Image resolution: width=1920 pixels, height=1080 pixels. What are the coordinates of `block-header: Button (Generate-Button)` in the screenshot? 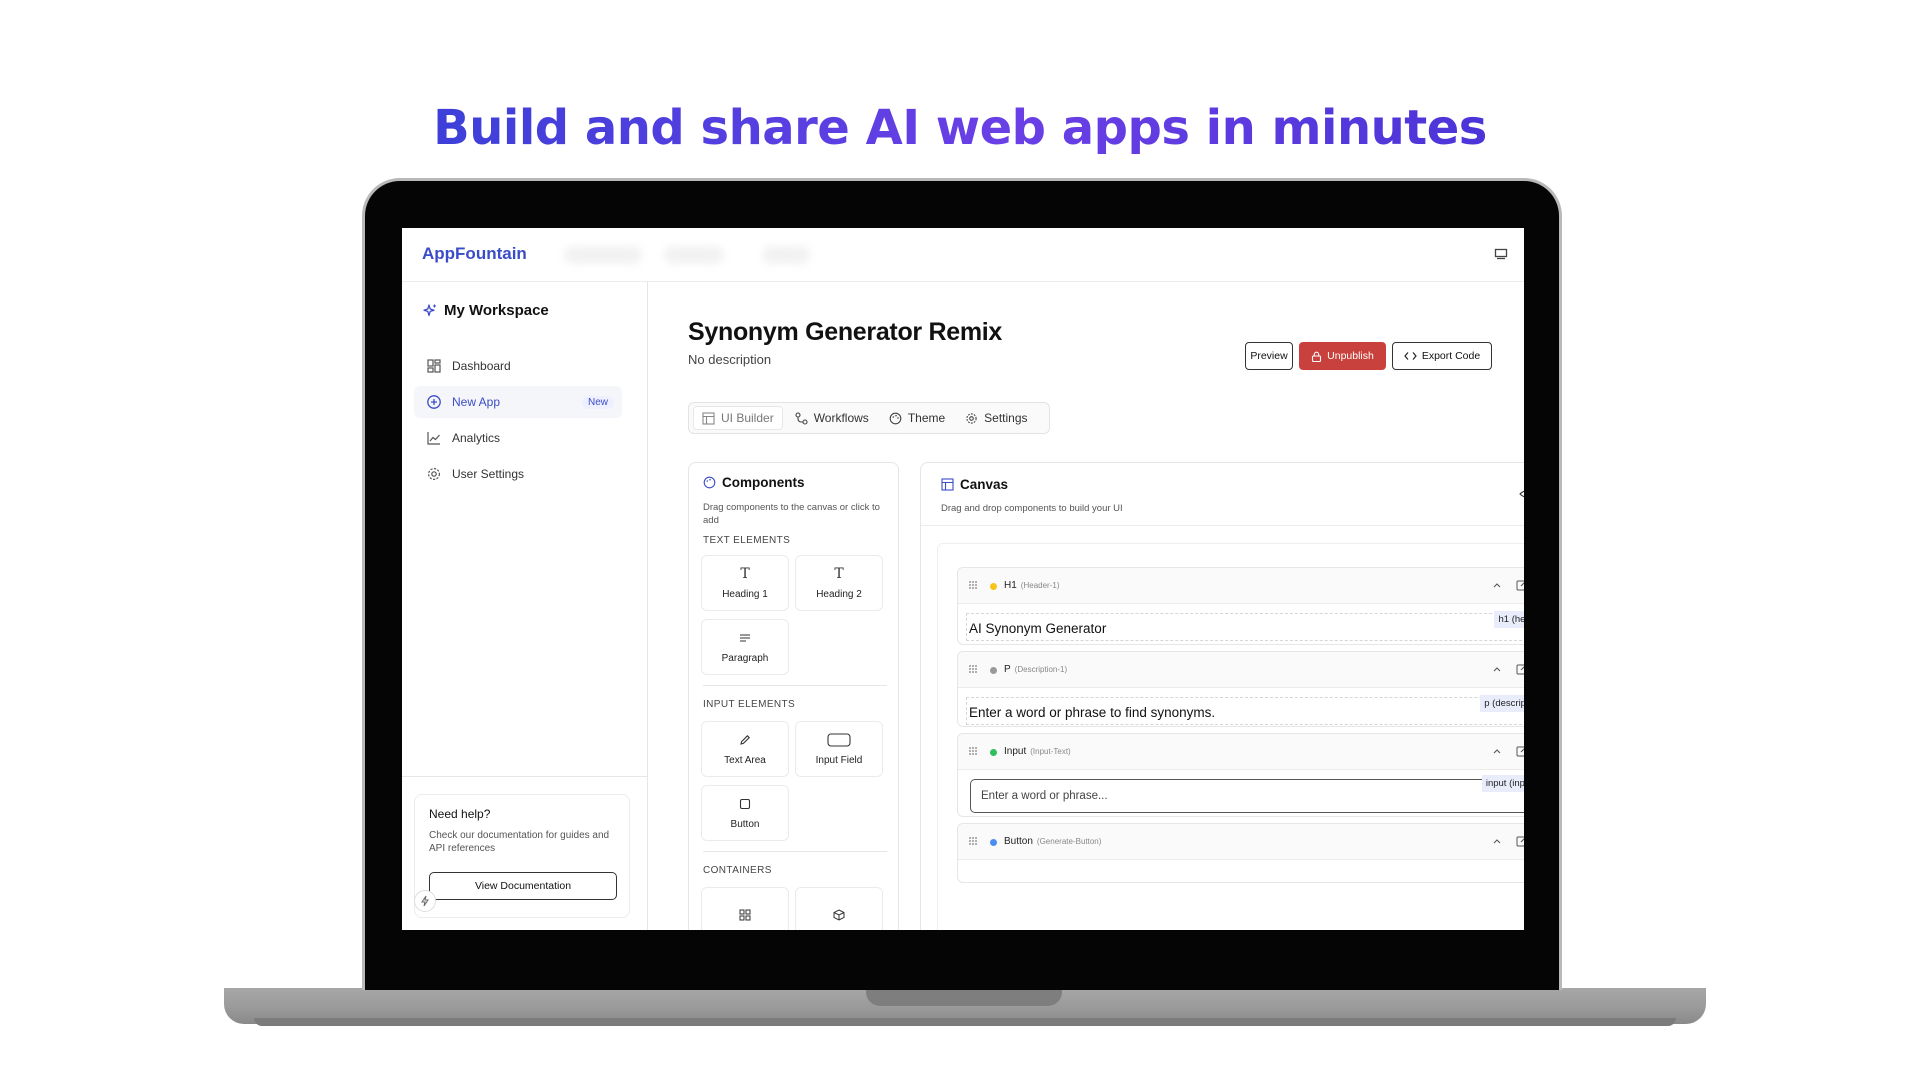 It's located at (1241, 842).